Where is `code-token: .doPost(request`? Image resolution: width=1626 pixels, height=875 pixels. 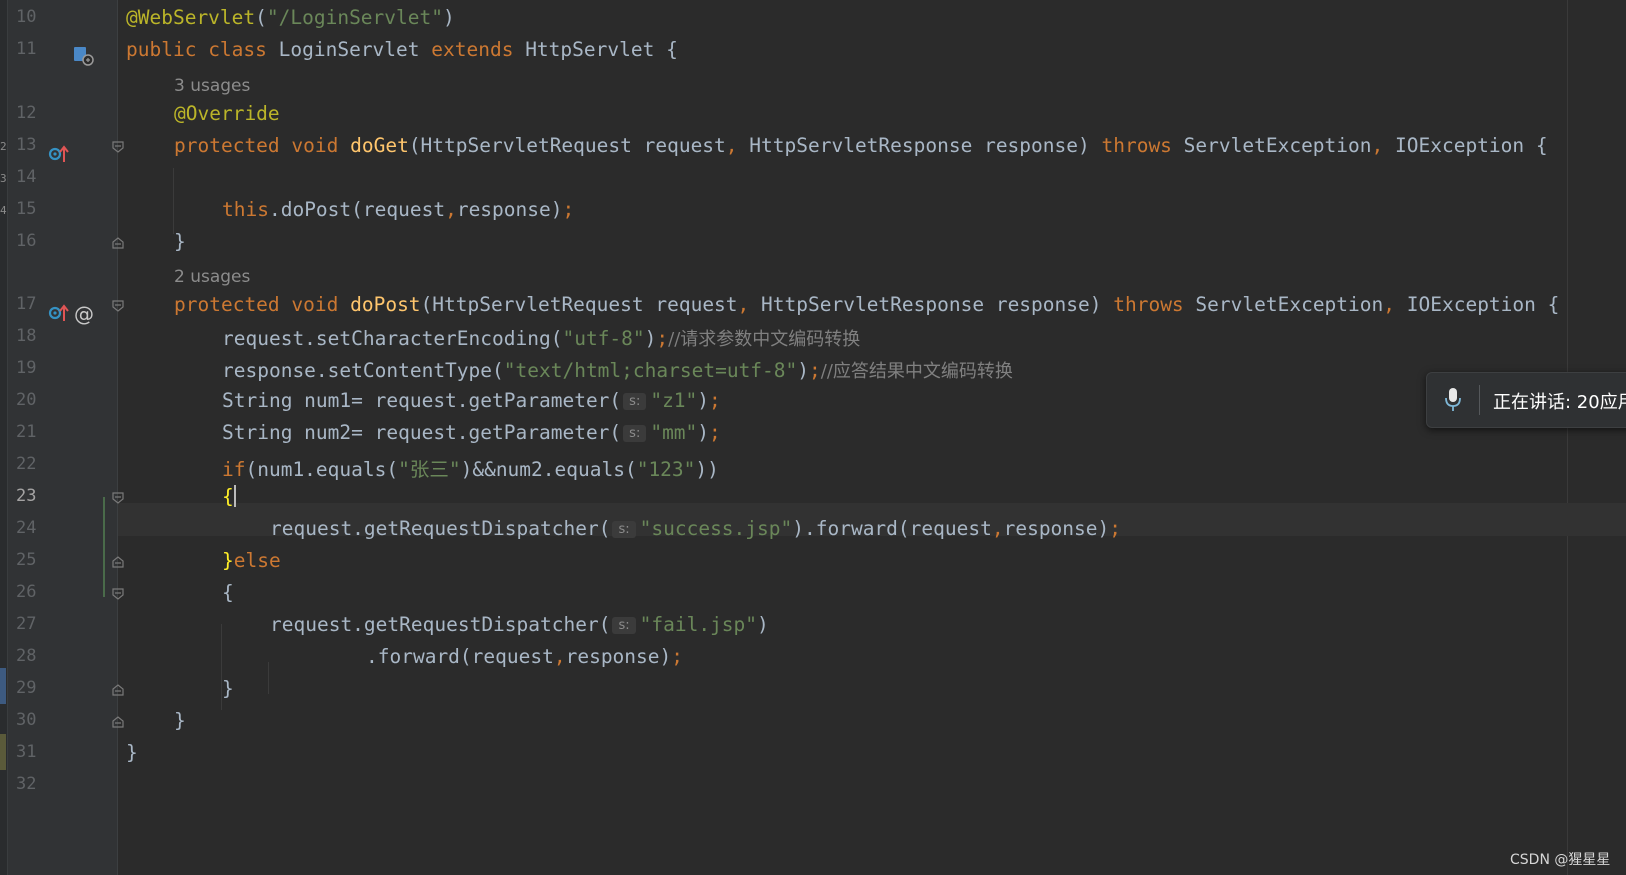
code-token: .doPost(request is located at coordinates (357, 209).